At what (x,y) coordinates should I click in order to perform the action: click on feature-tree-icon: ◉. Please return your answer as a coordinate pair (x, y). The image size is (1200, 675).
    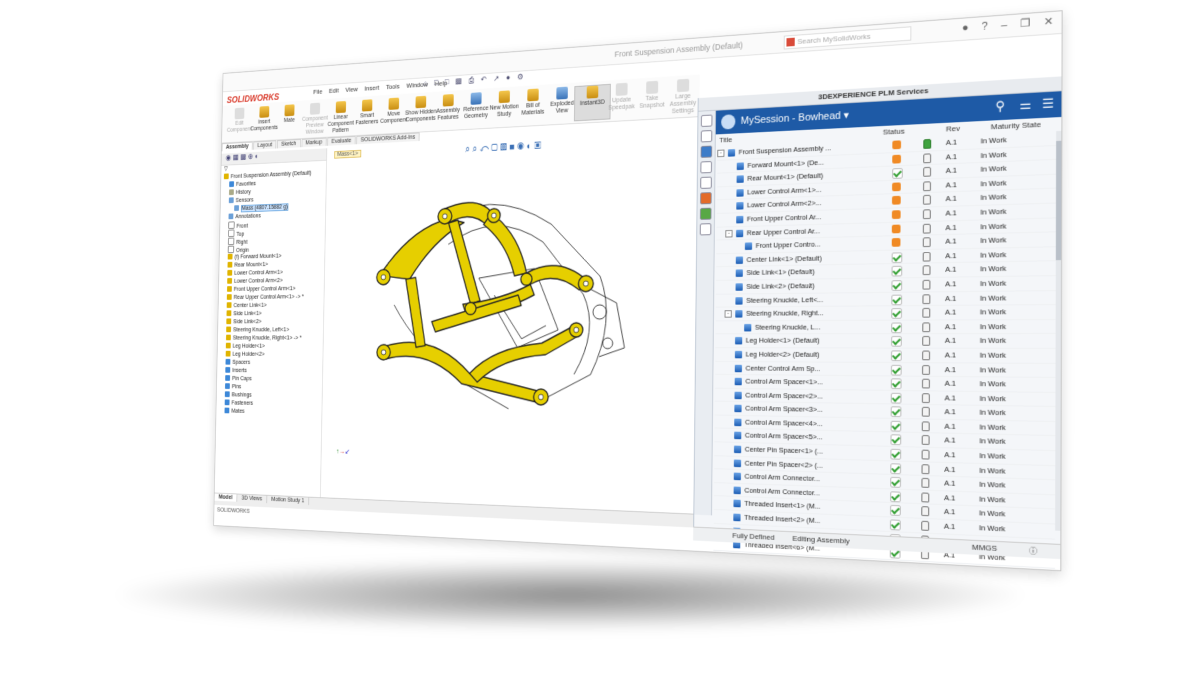
    Looking at the image, I should click on (229, 157).